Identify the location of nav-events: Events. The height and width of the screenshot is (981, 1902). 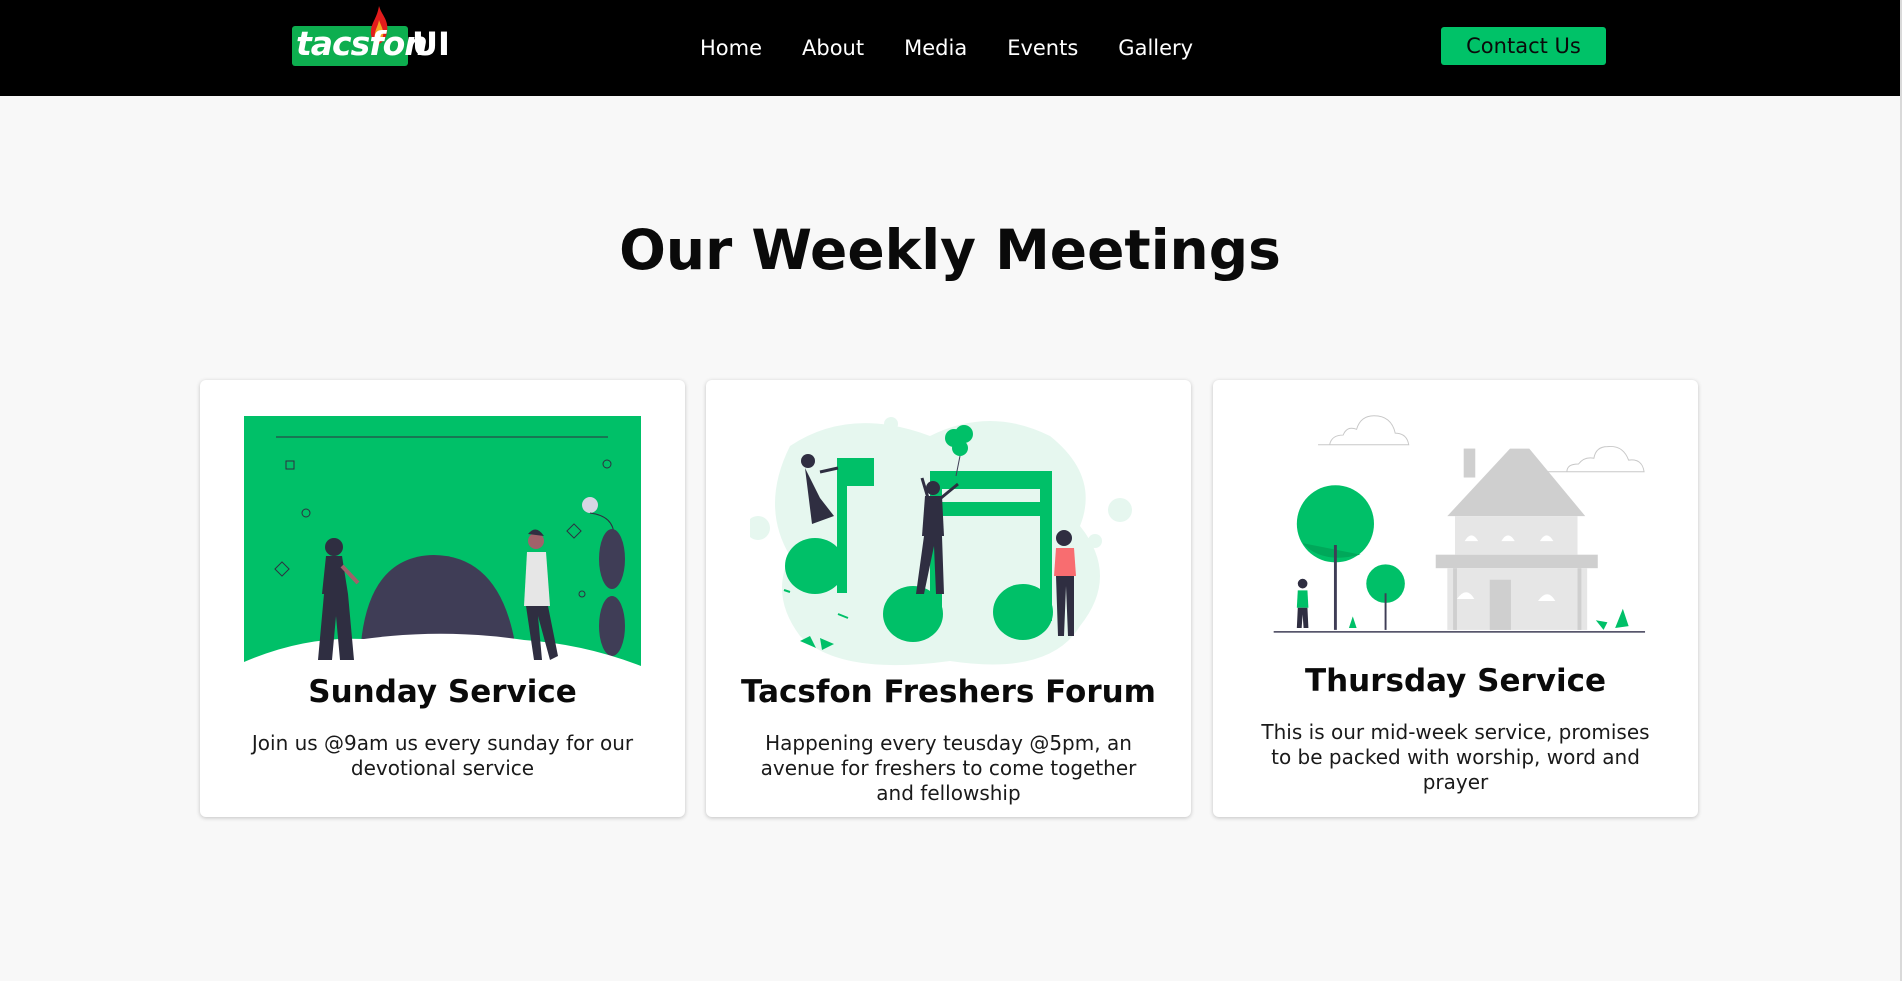
(1042, 48).